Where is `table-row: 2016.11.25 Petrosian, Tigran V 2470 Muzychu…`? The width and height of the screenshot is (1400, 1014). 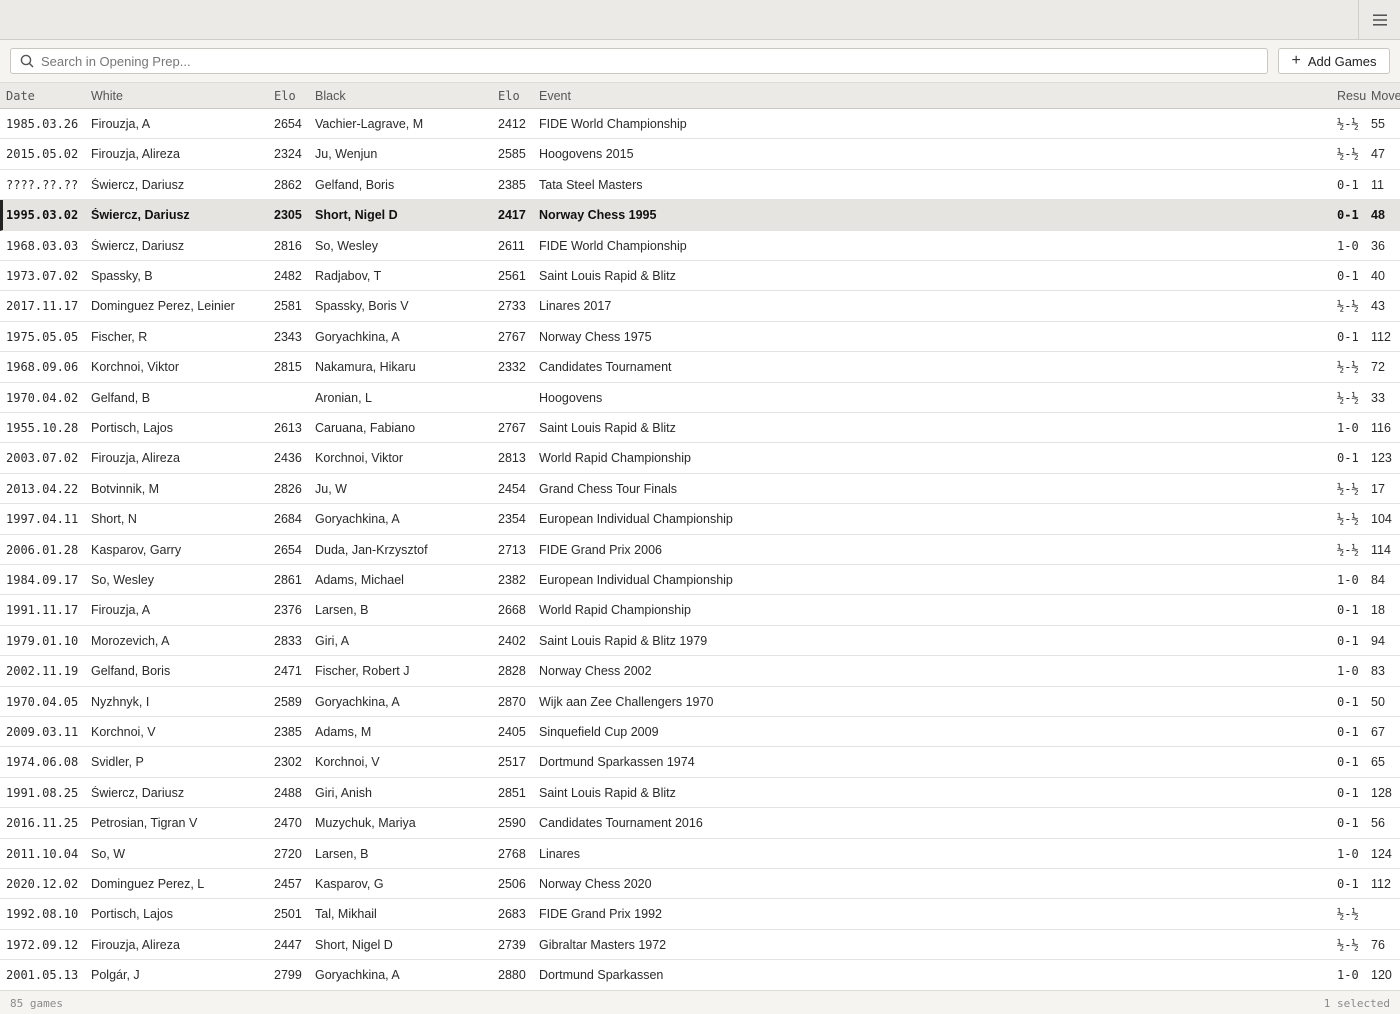 table-row: 2016.11.25 Petrosian, Tigran V 2470 Muzychu… is located at coordinates (700, 823).